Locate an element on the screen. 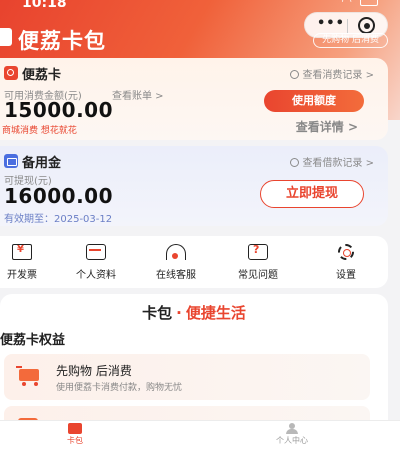 This screenshot has height=450, width=400. user-icon is located at coordinates (292, 428).